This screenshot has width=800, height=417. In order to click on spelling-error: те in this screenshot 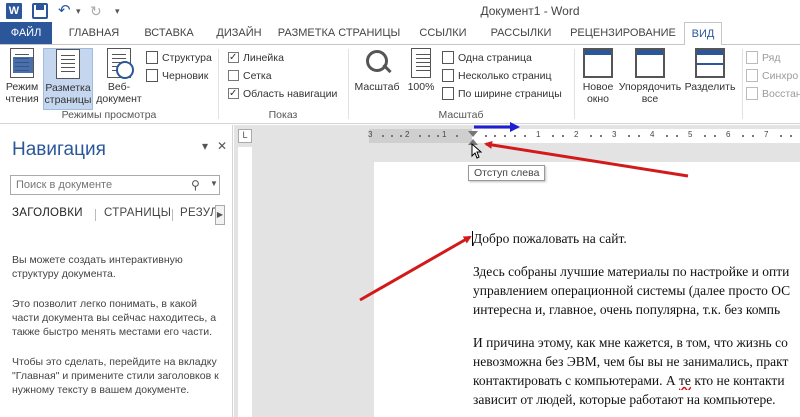, I will do `click(685, 380)`.